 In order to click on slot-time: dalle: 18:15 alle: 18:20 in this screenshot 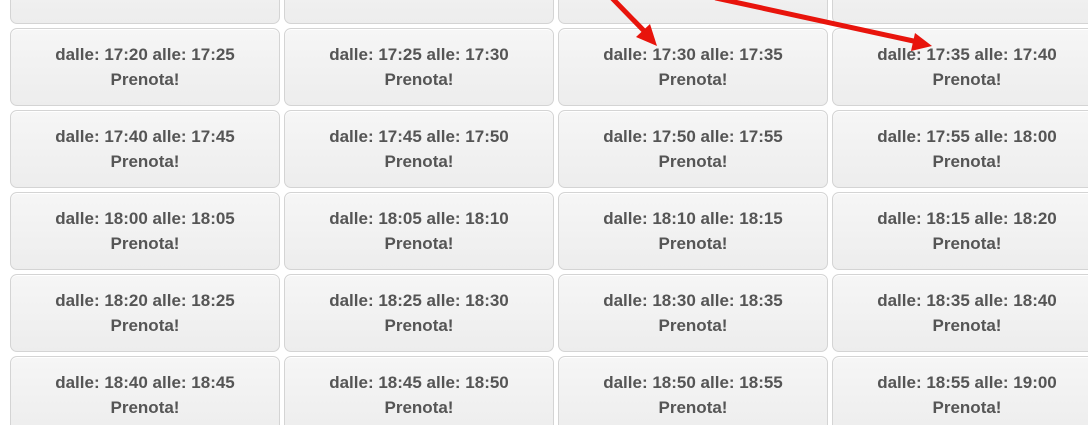, I will do `click(967, 218)`.